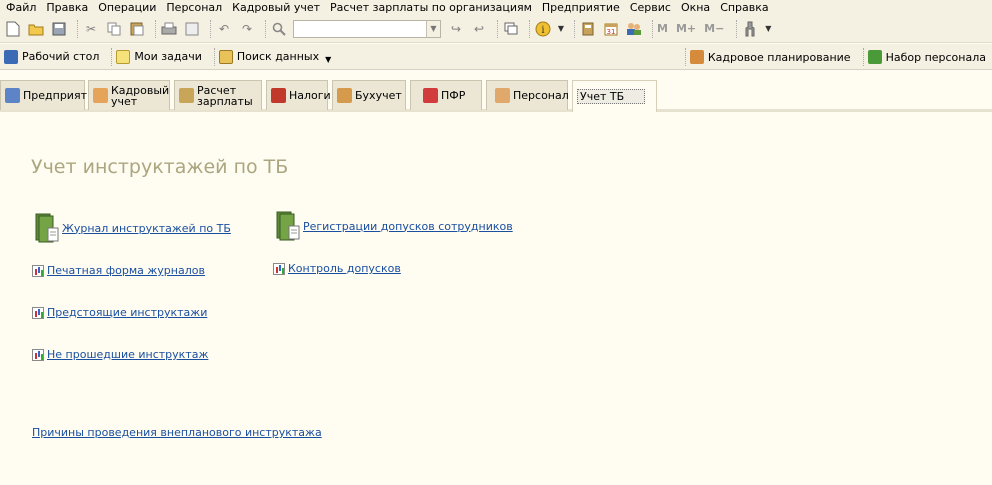  I want to click on memory-plus-button: M+, so click(686, 28).